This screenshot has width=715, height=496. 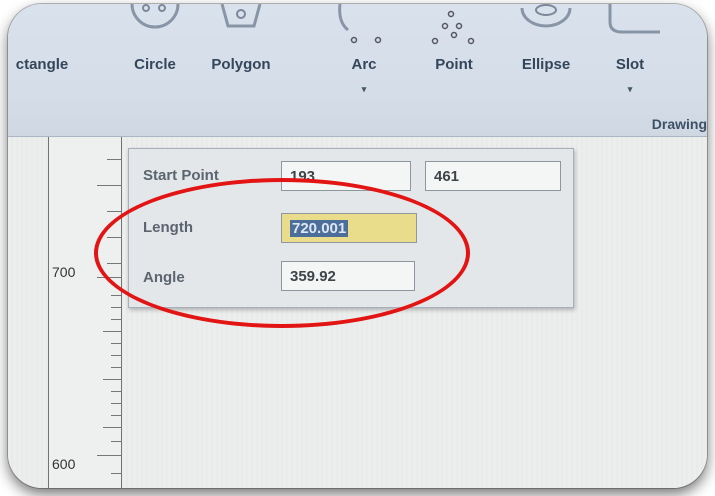 What do you see at coordinates (679, 124) in the screenshot?
I see `ribbon-group-label: Drawing` at bounding box center [679, 124].